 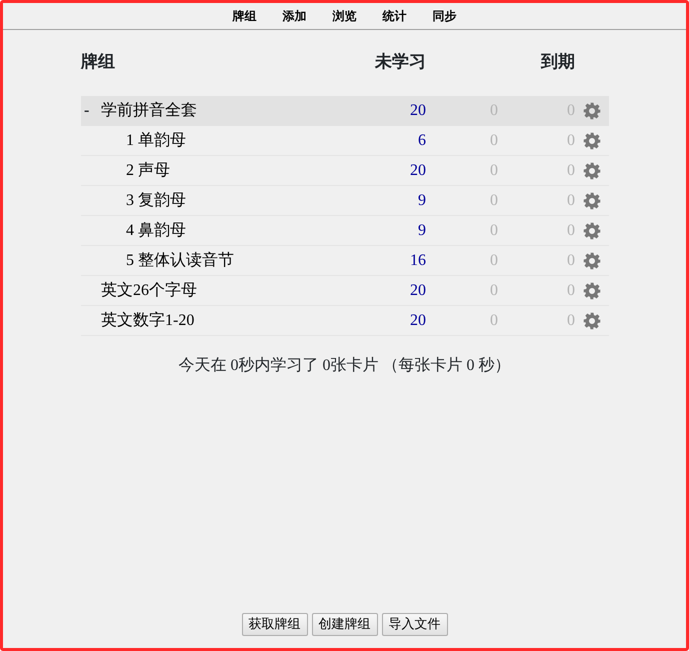 I want to click on column-header: 未学习, so click(x=400, y=62).